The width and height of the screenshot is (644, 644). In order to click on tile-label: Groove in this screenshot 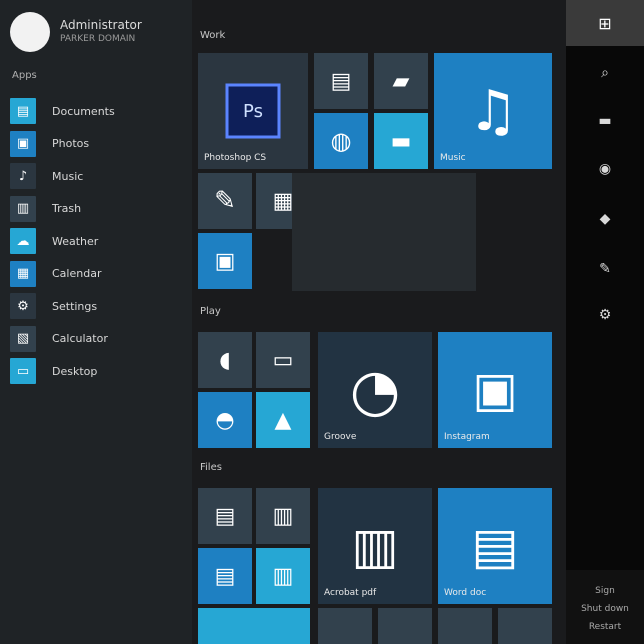, I will do `click(340, 437)`.